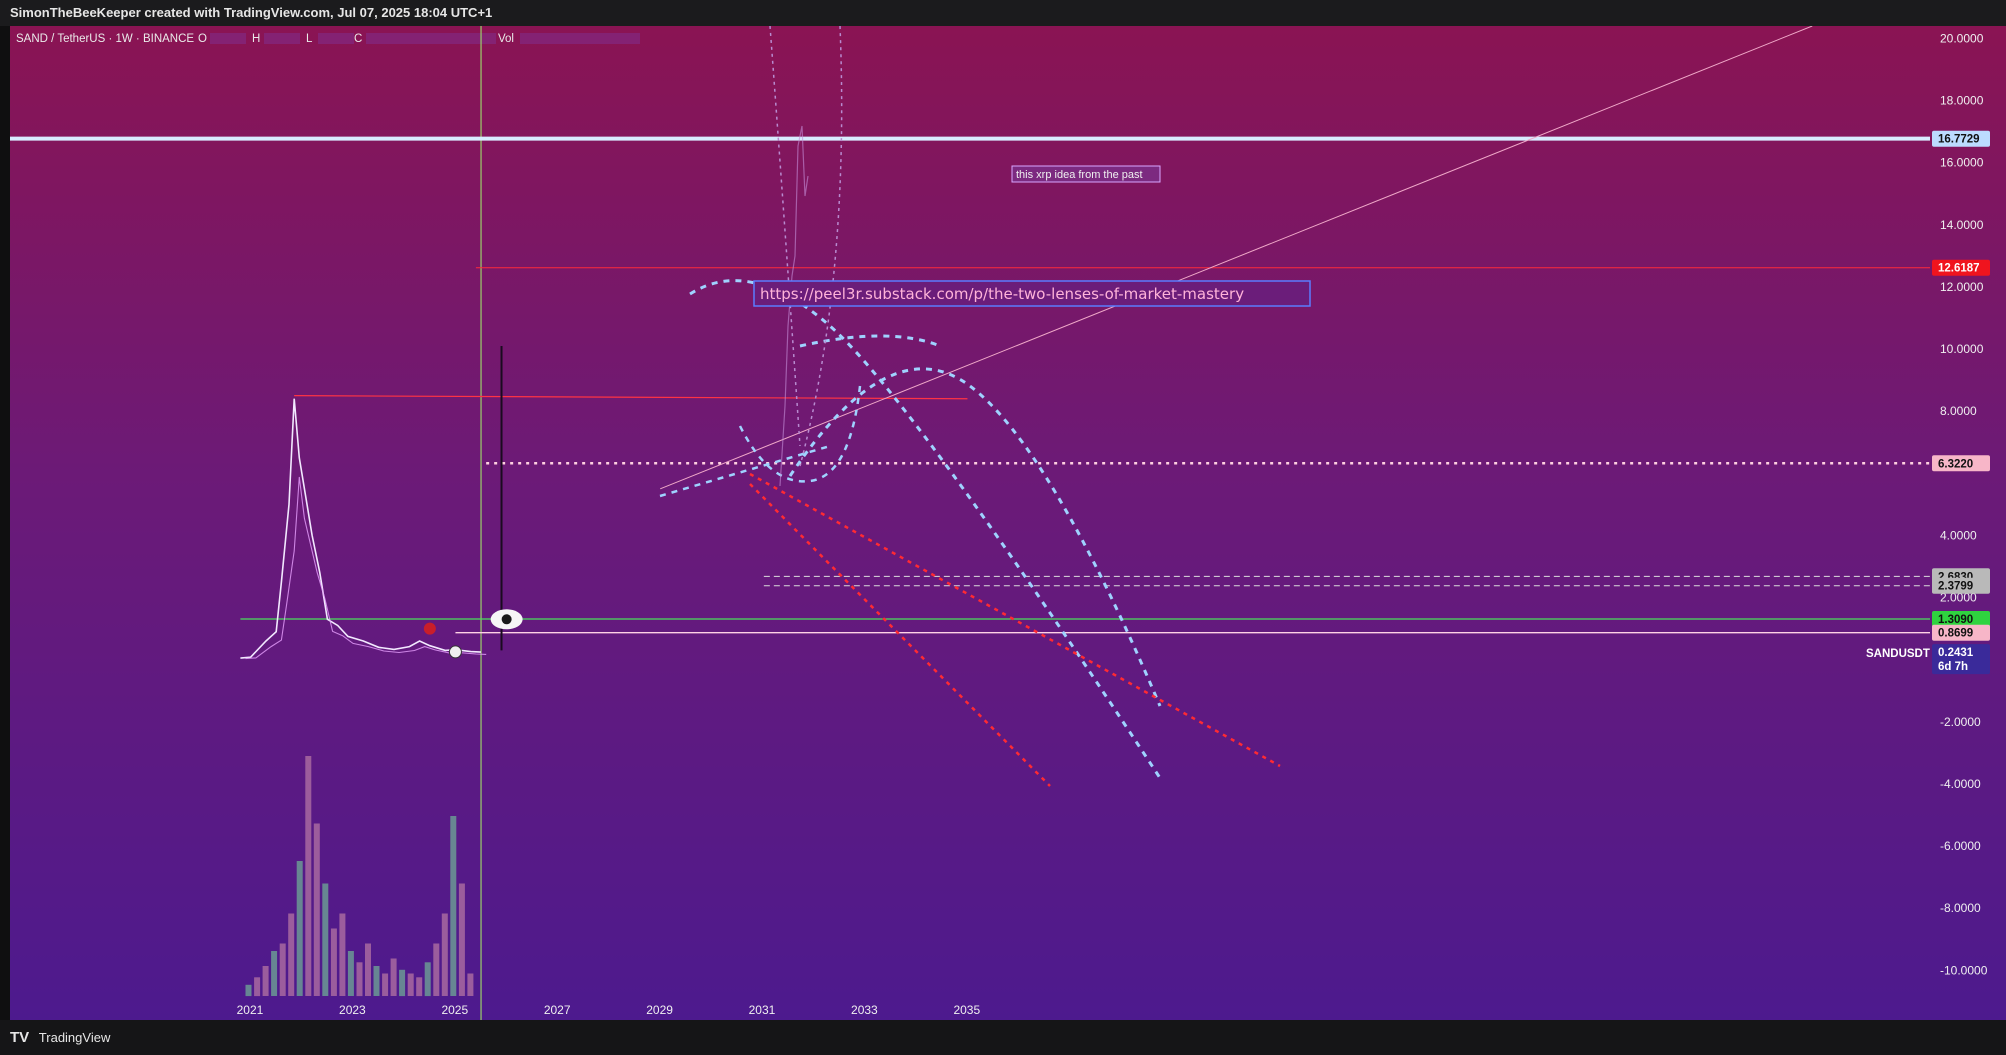  I want to click on x-tick-label: 2033, so click(864, 1010).